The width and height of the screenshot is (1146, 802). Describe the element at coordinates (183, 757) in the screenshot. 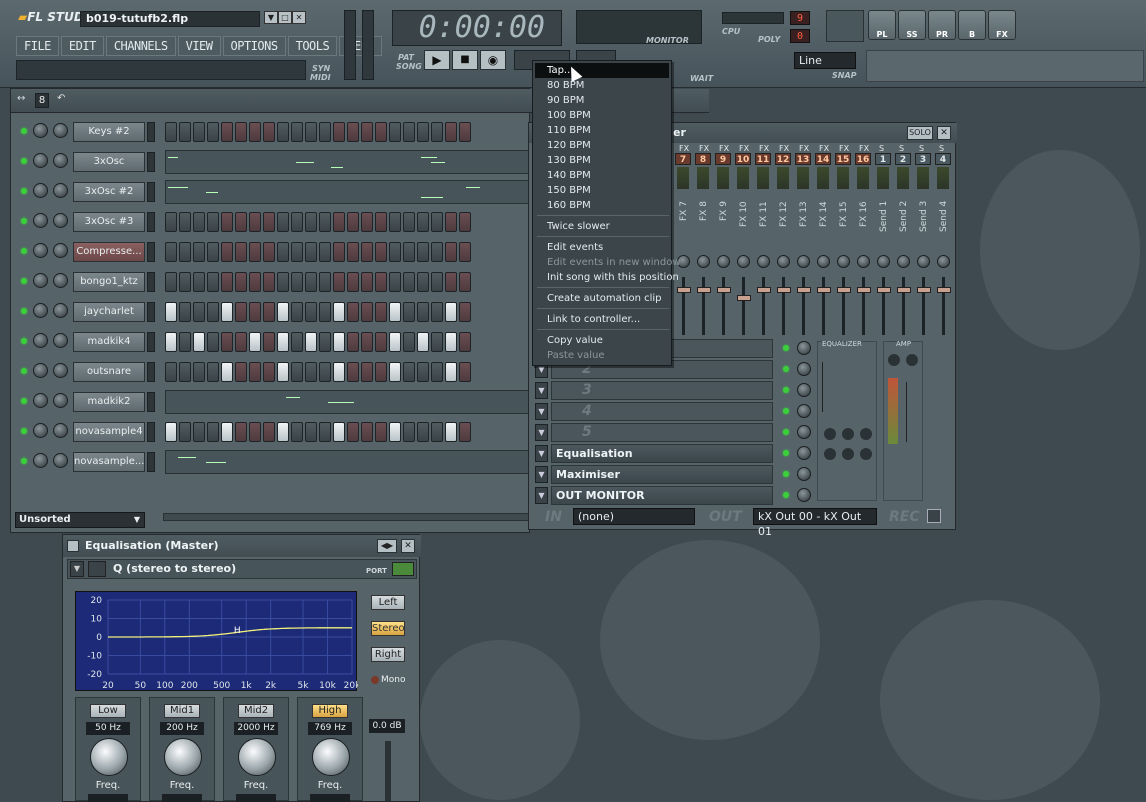

I see `band-frequency-knob` at that location.